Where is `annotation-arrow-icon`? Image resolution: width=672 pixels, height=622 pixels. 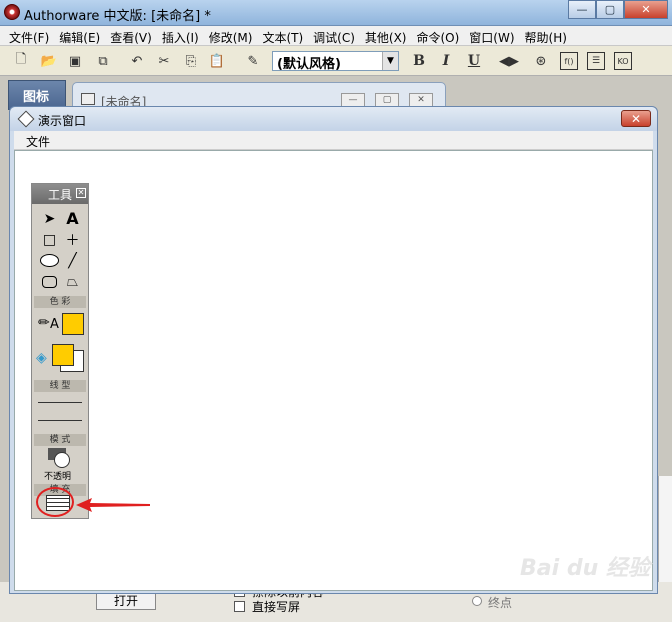 annotation-arrow-icon is located at coordinates (113, 505).